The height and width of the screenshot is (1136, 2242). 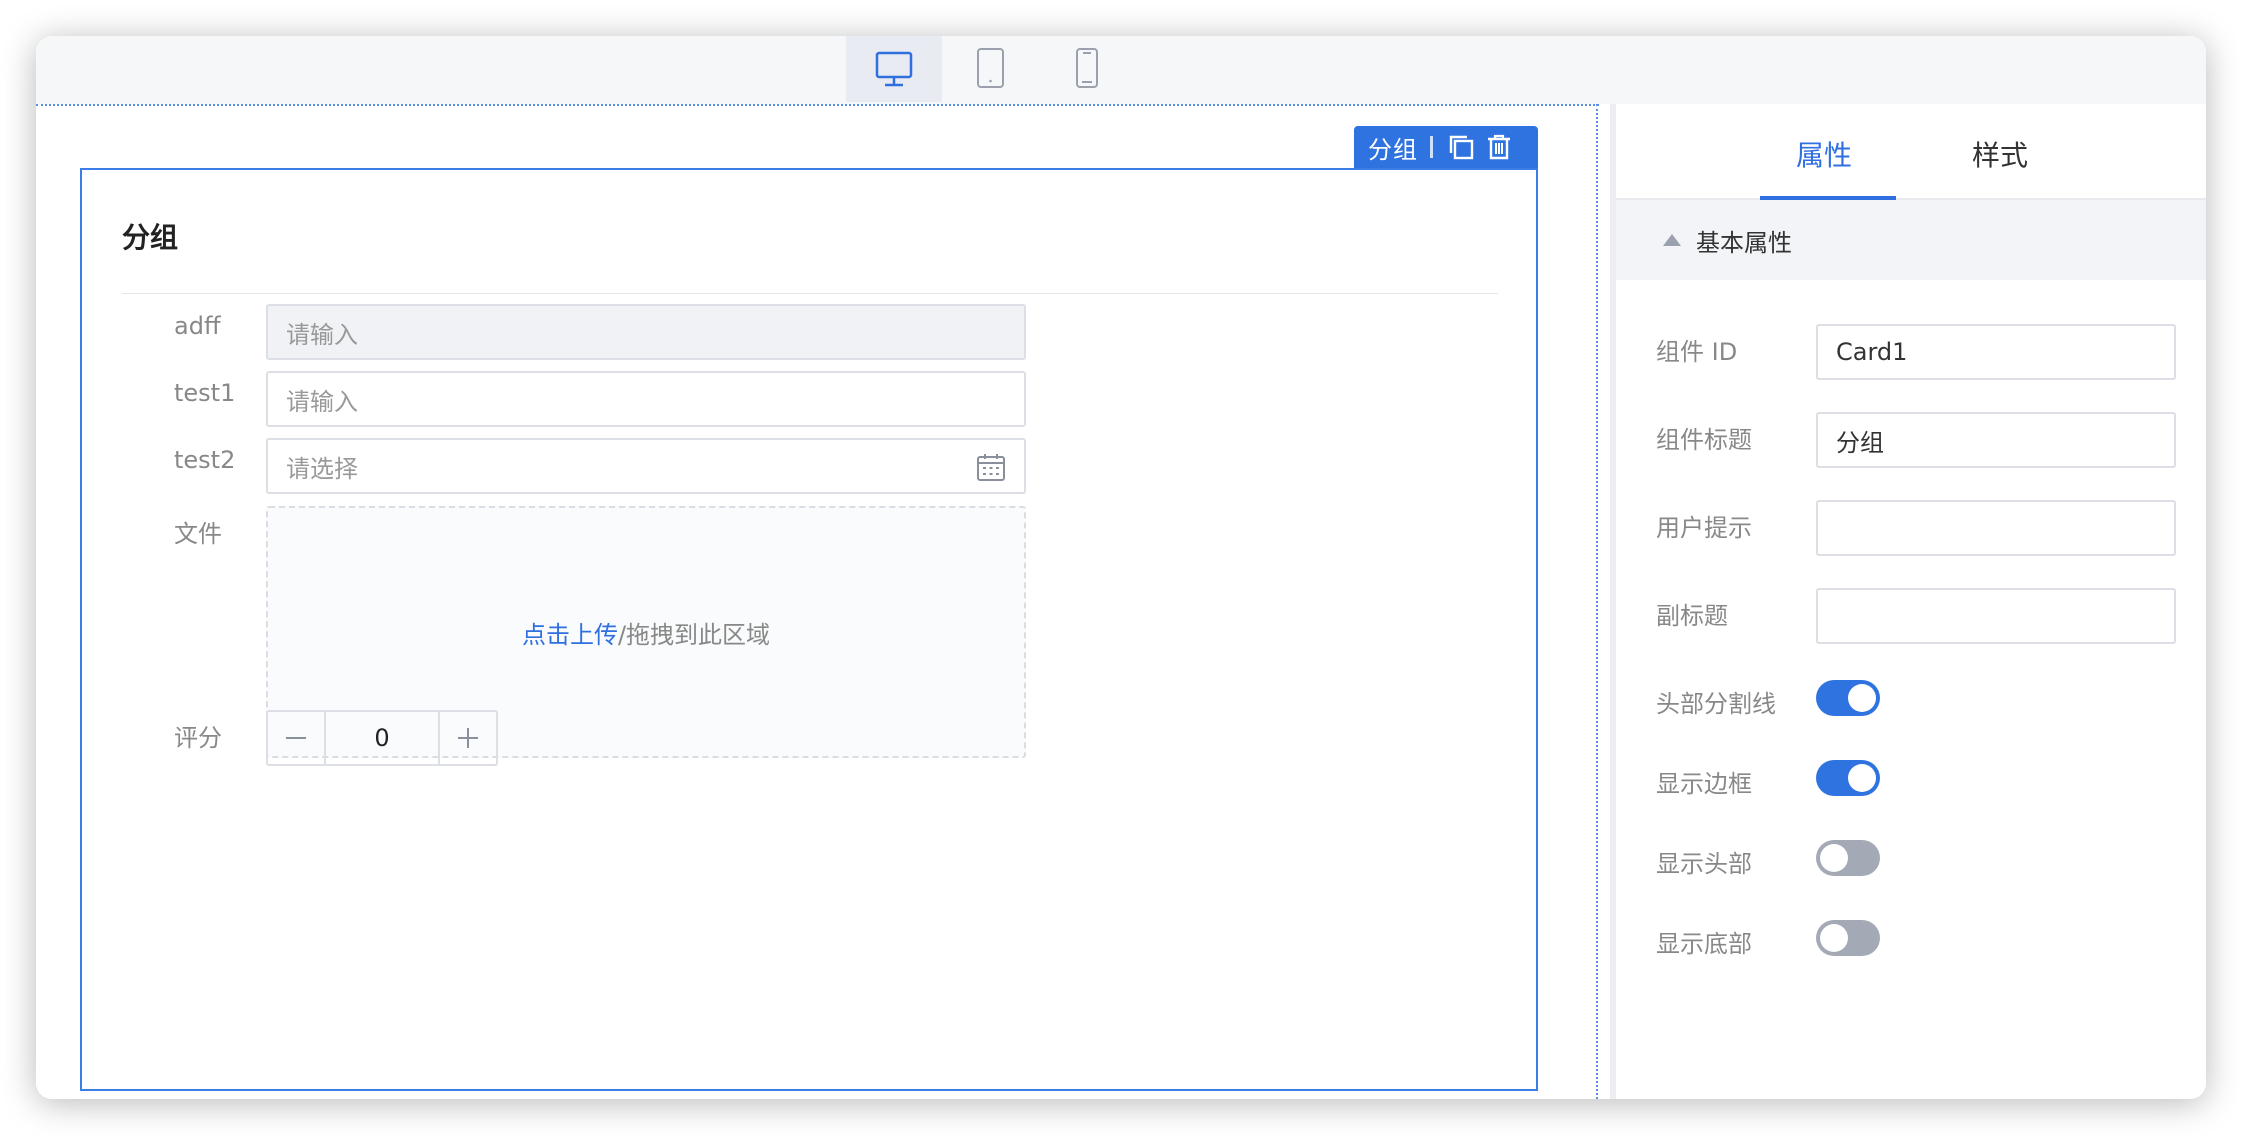 I want to click on test1-placeholder: 请输入, so click(x=322, y=401).